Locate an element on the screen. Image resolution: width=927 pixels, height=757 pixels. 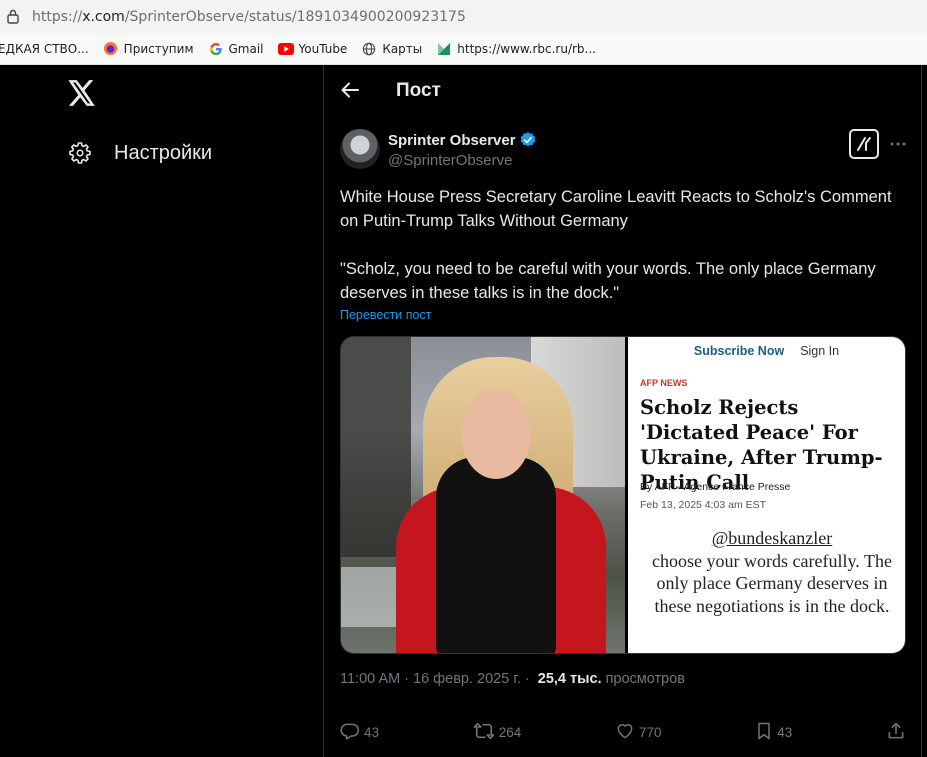
bookmark-item: Приступим is located at coordinates (148, 49).